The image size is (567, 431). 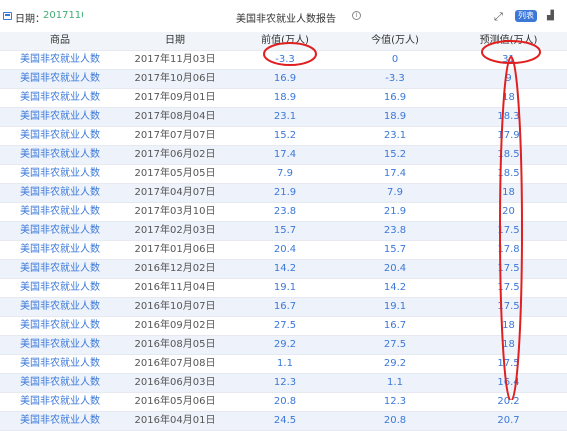 What do you see at coordinates (7, 16) in the screenshot?
I see `calendar-icon` at bounding box center [7, 16].